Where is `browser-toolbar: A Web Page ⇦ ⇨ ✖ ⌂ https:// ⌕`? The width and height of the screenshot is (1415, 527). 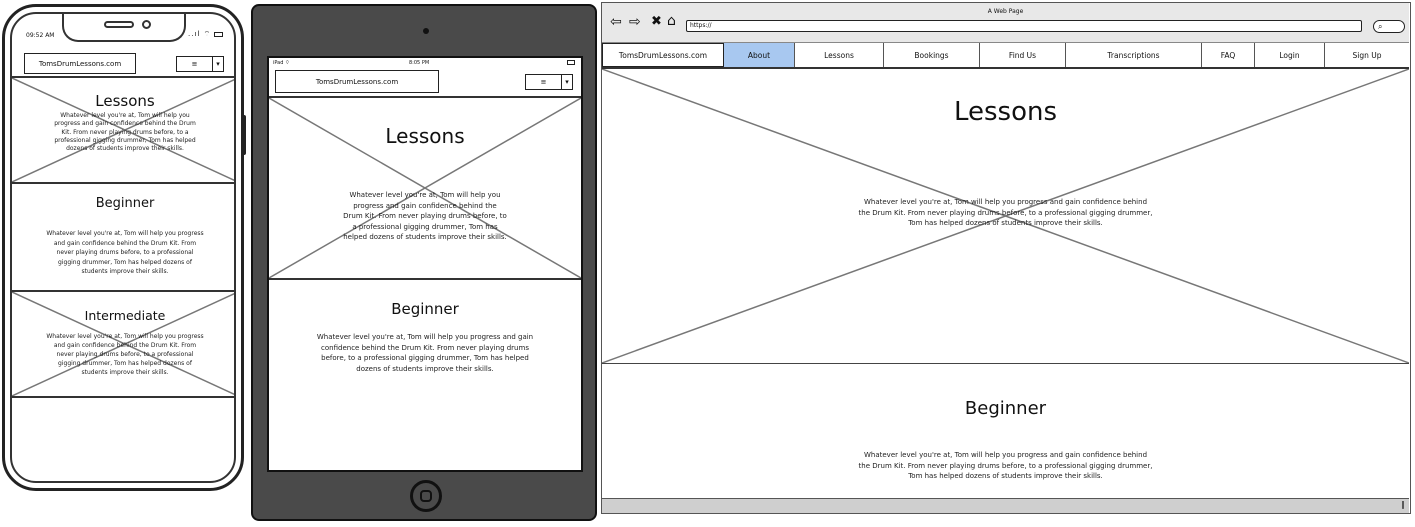
browser-toolbar: A Web Page ⇦ ⇨ ✖ ⌂ https:// ⌕ is located at coordinates (1005, 23).